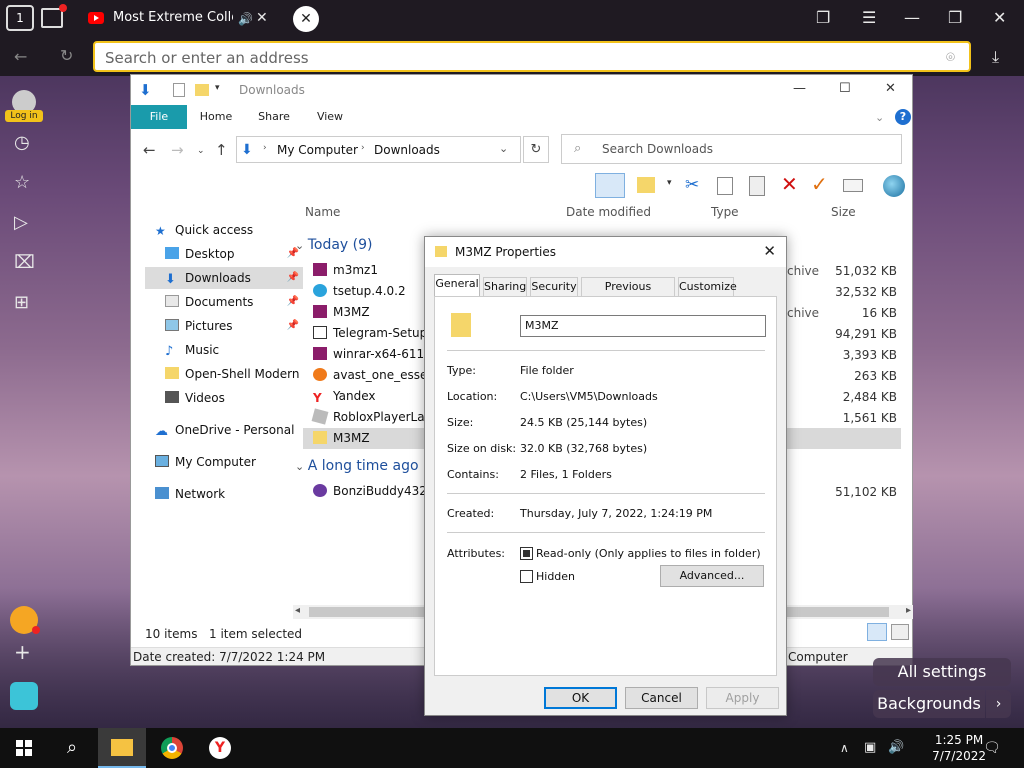 This screenshot has height=768, width=1024. Describe the element at coordinates (21, 303) in the screenshot. I see `apps-grid-icon: ⊞` at that location.